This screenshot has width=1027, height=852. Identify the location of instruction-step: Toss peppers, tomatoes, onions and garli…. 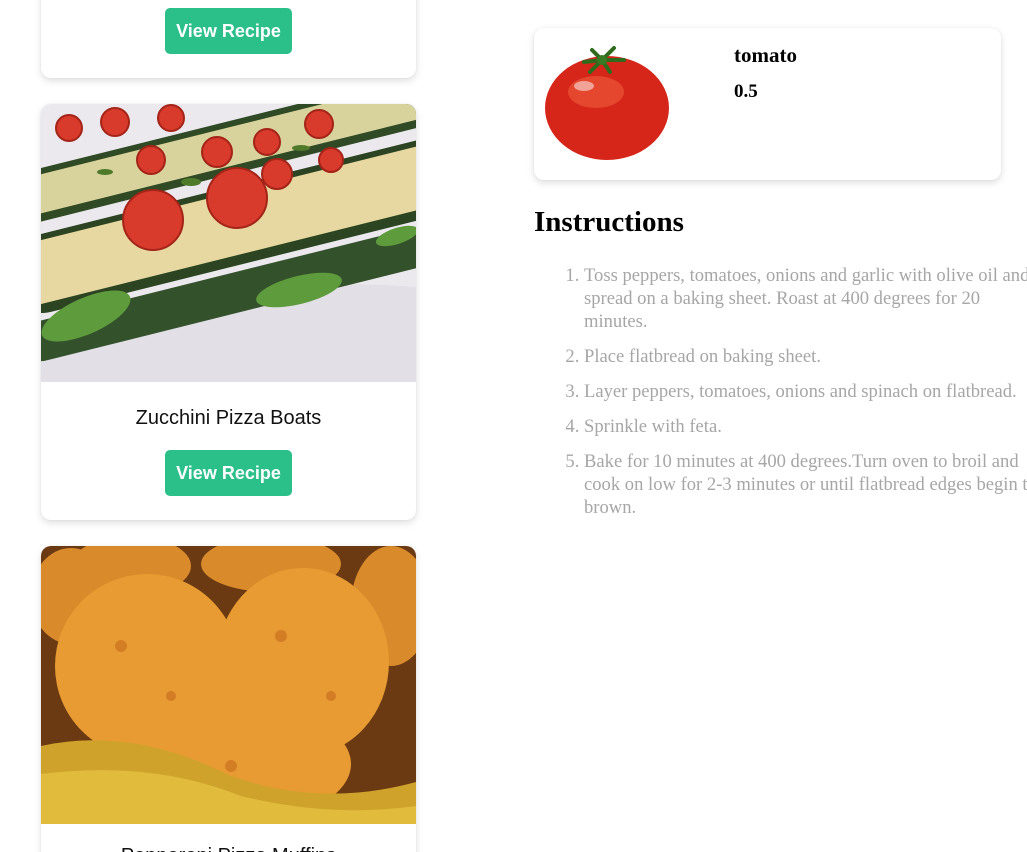
(805, 298).